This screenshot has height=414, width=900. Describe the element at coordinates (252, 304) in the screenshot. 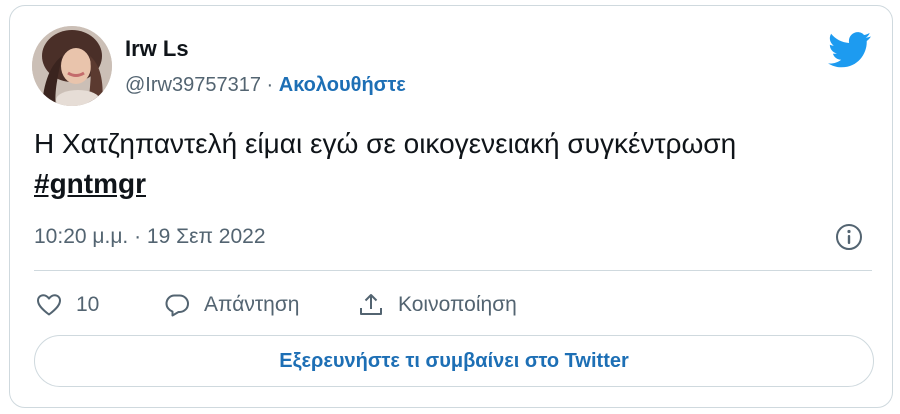

I see `reply-label: Απάντηση` at that location.